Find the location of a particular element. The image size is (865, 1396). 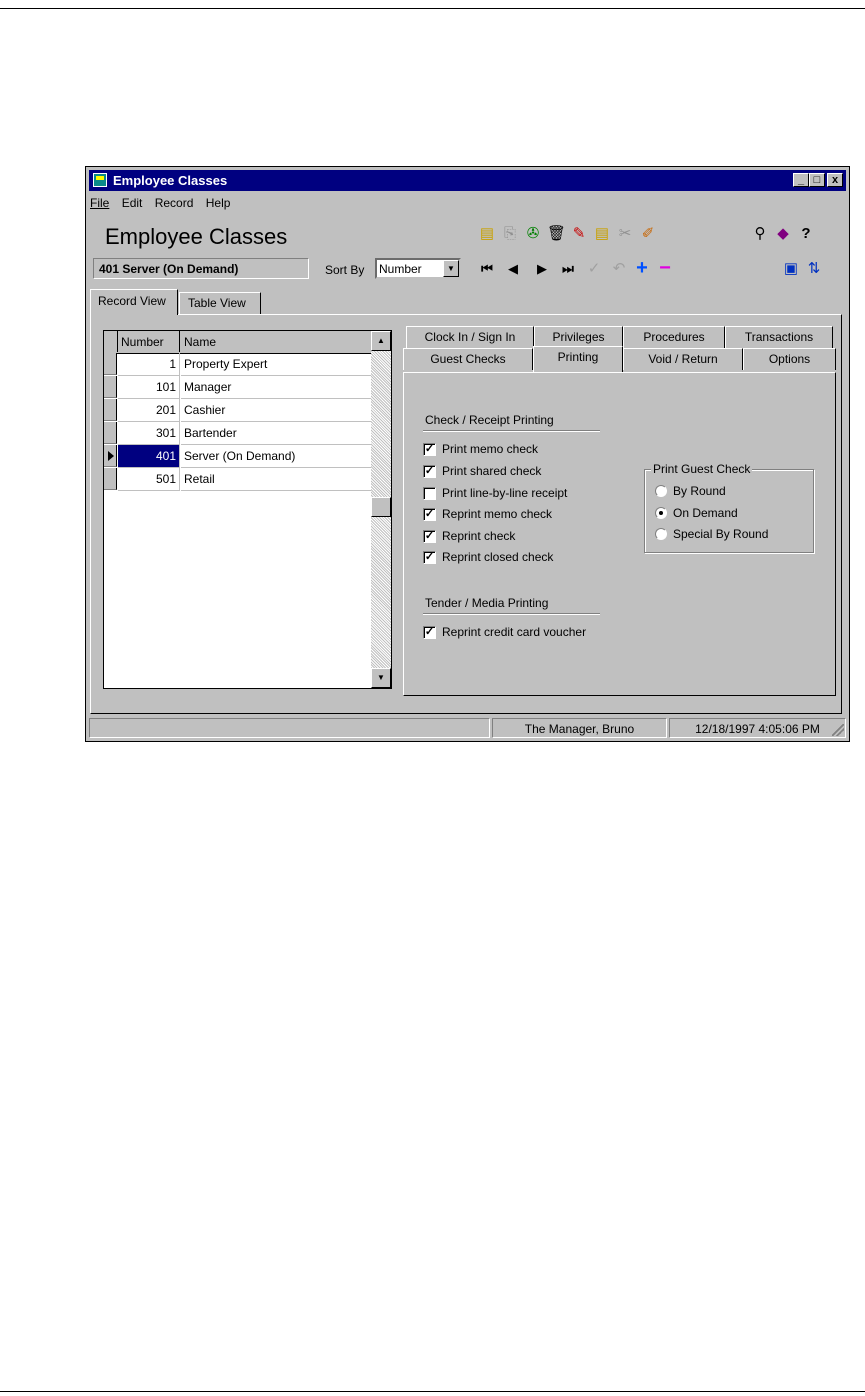

row-name: Bartender is located at coordinates (276, 433).